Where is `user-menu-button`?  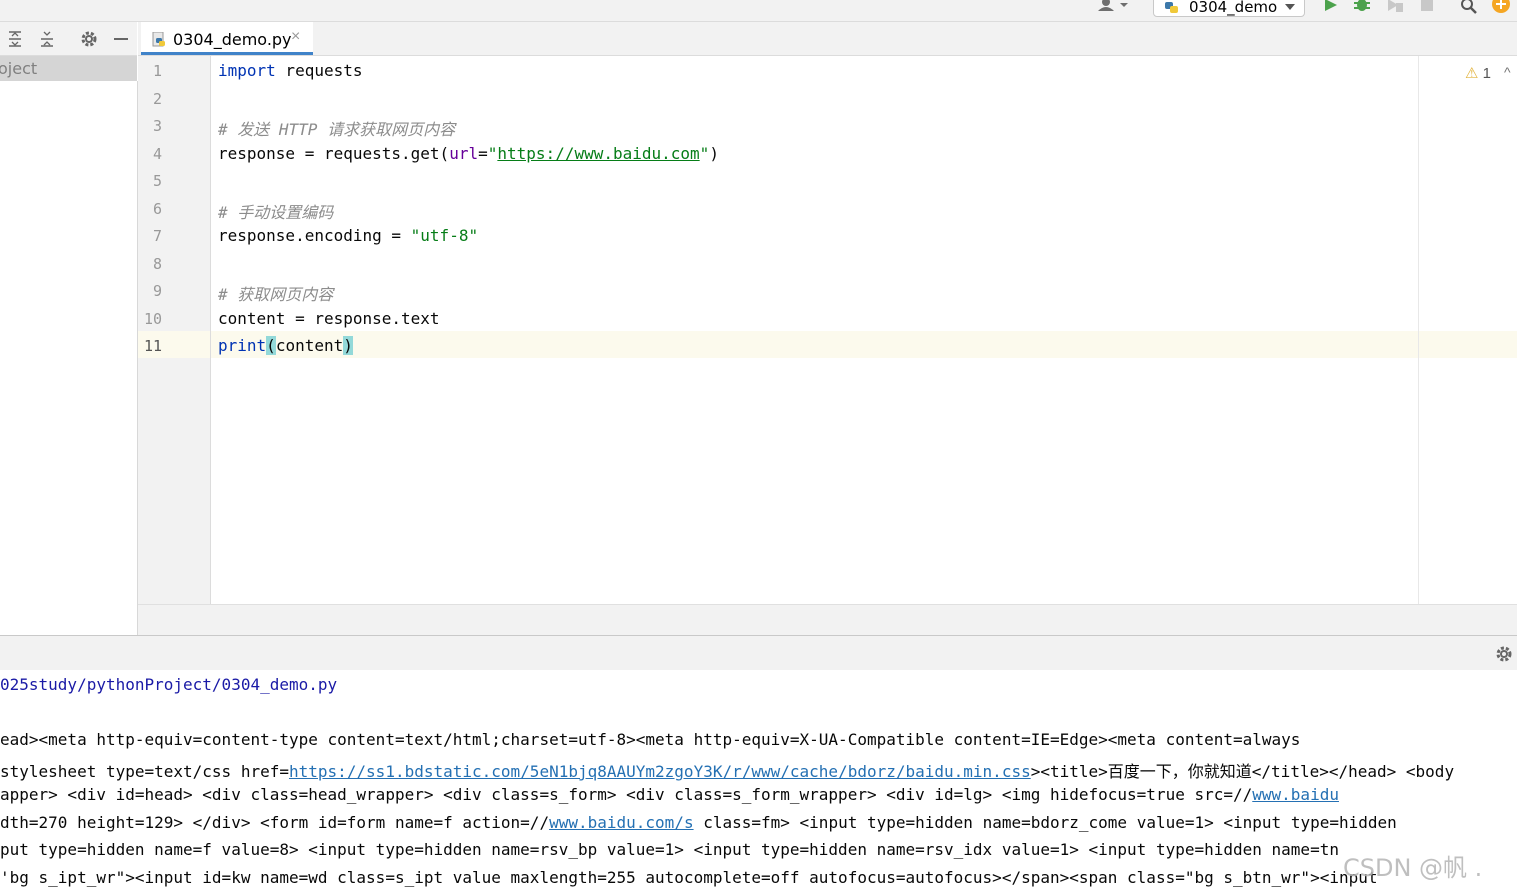 user-menu-button is located at coordinates (1114, 8).